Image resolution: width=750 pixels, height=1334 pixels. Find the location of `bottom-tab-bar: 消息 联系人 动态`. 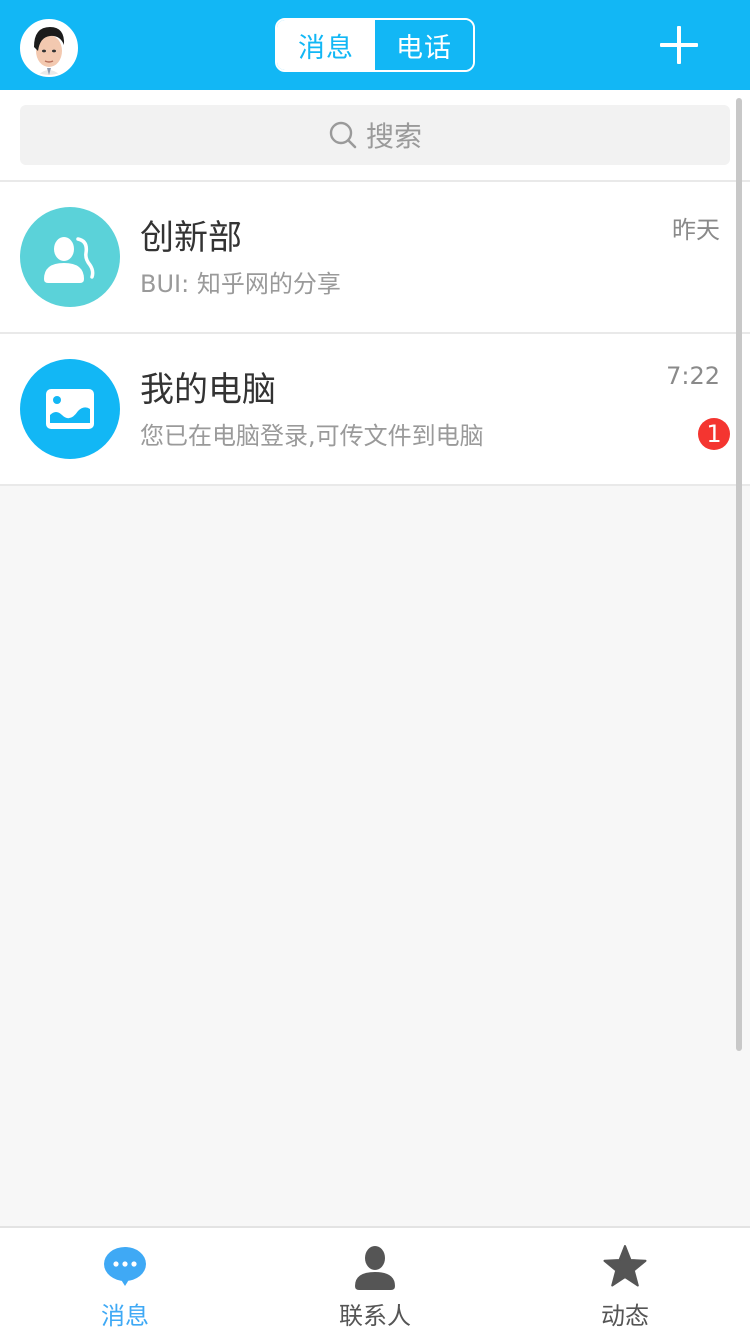

bottom-tab-bar: 消息 联系人 动态 is located at coordinates (375, 1280).